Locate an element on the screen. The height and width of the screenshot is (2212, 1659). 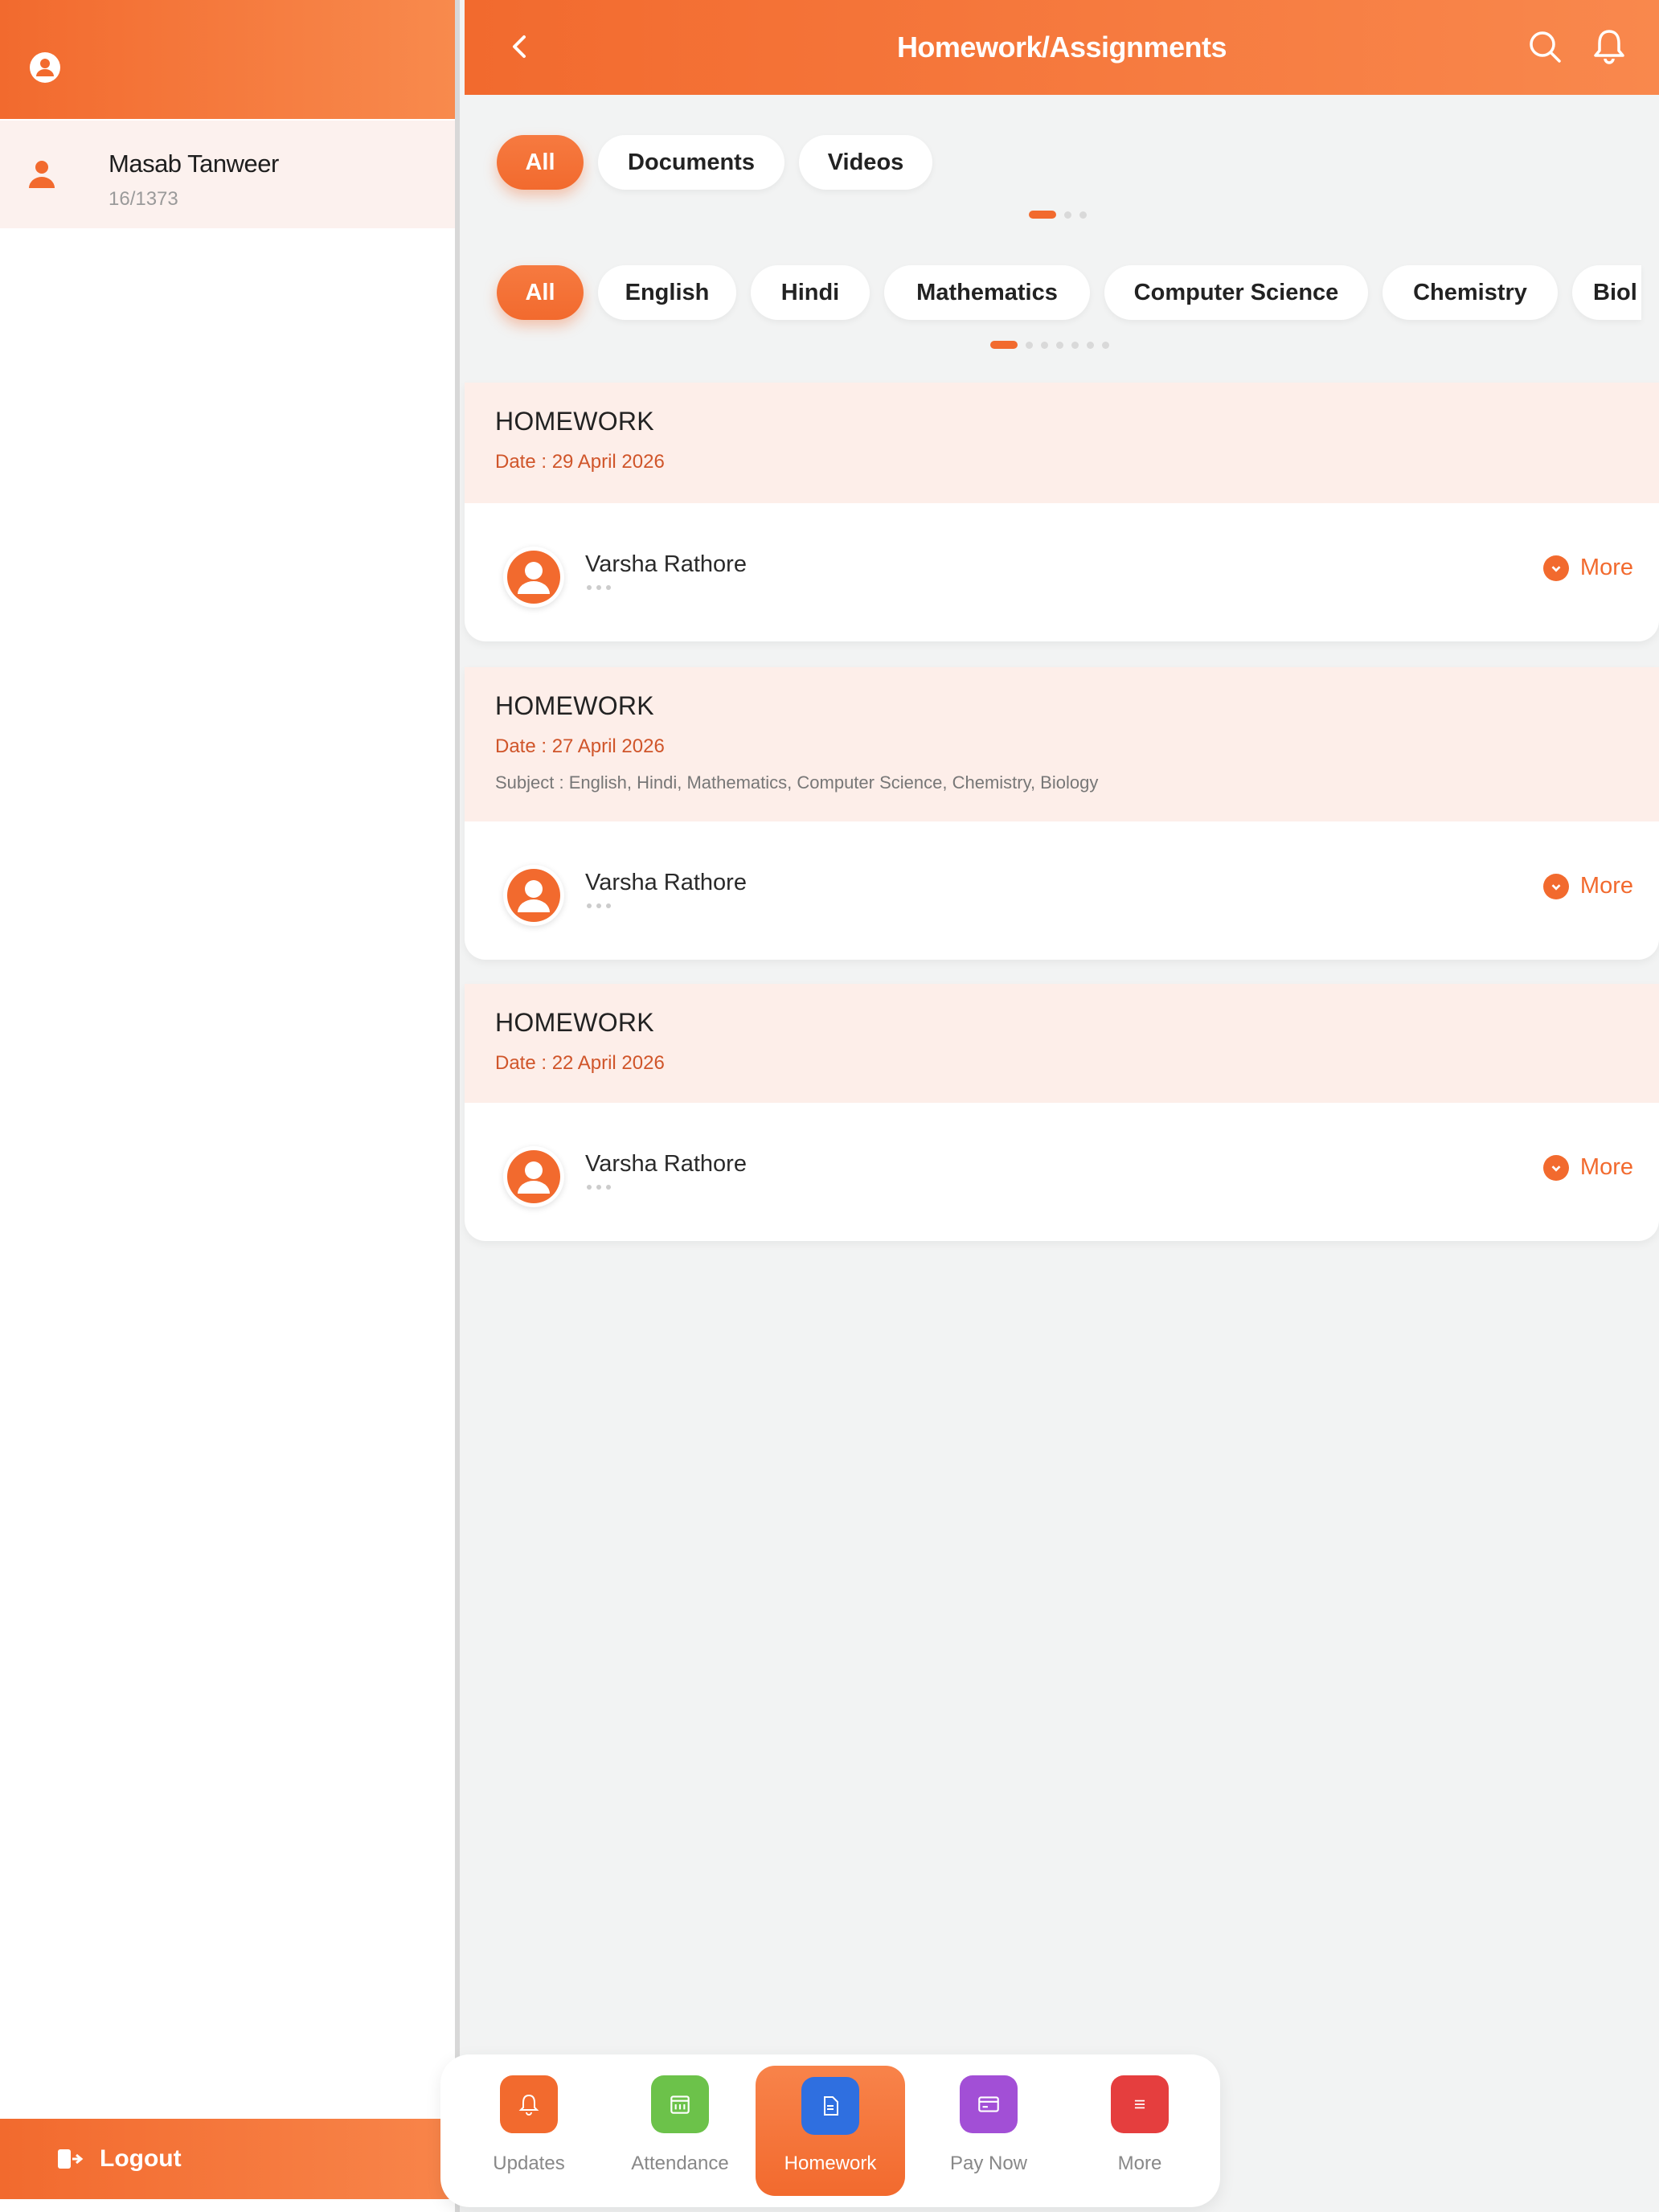
menu-icon is located at coordinates (1140, 2104).